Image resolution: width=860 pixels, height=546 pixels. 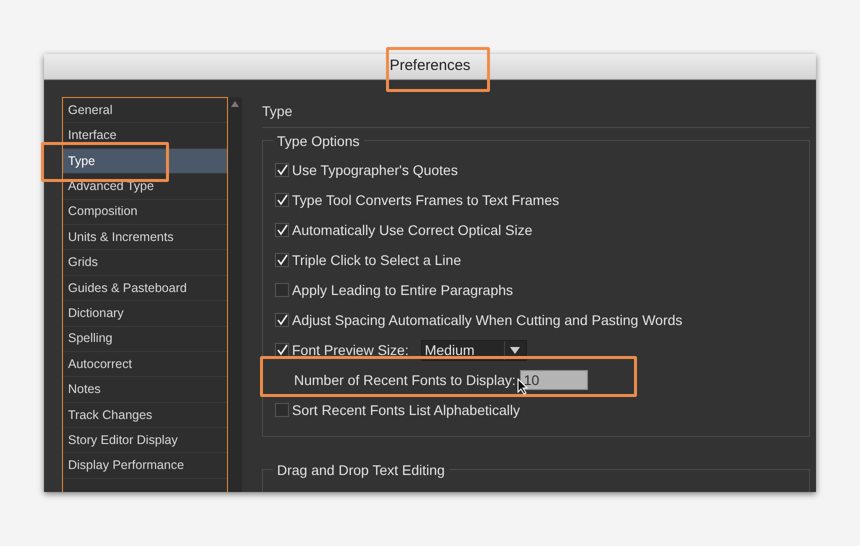 I want to click on option-label: Font Preview Size:, so click(x=350, y=350).